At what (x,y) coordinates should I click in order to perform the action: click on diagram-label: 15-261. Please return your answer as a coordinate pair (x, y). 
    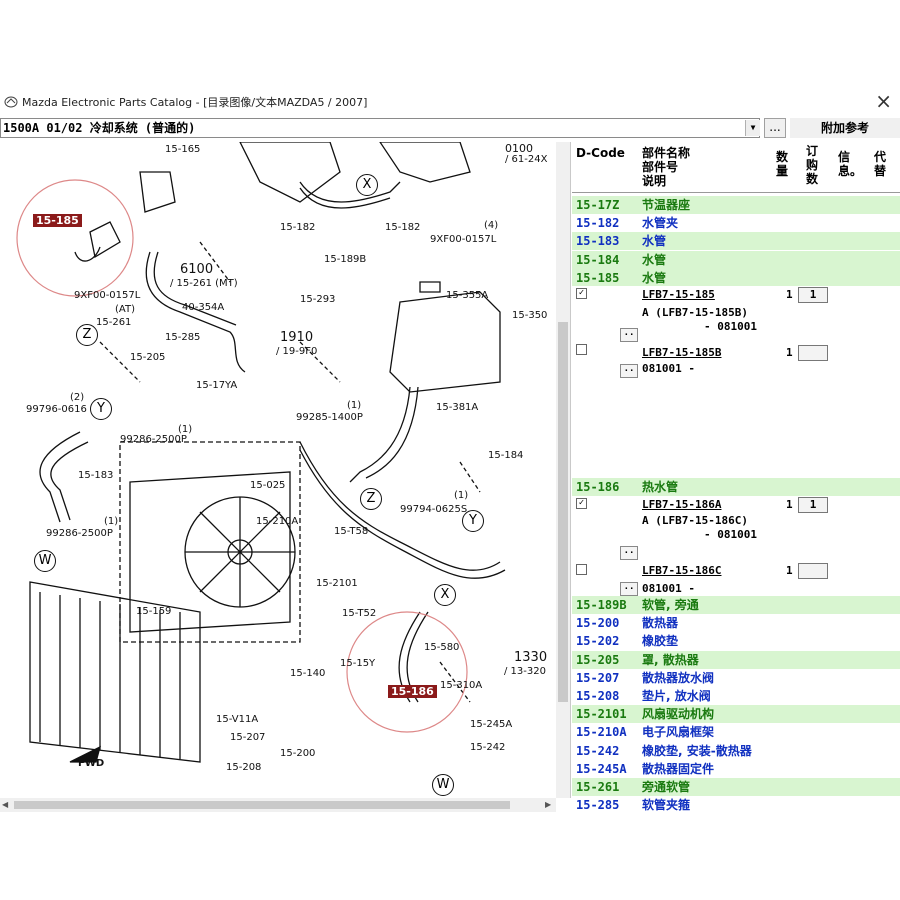
    Looking at the image, I should click on (113, 322).